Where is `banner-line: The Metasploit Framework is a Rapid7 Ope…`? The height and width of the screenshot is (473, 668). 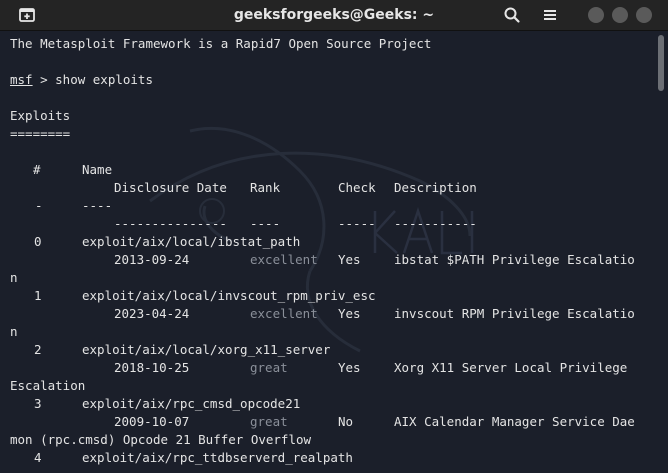
banner-line: The Metasploit Framework is a Rapid7 Ope… is located at coordinates (221, 43).